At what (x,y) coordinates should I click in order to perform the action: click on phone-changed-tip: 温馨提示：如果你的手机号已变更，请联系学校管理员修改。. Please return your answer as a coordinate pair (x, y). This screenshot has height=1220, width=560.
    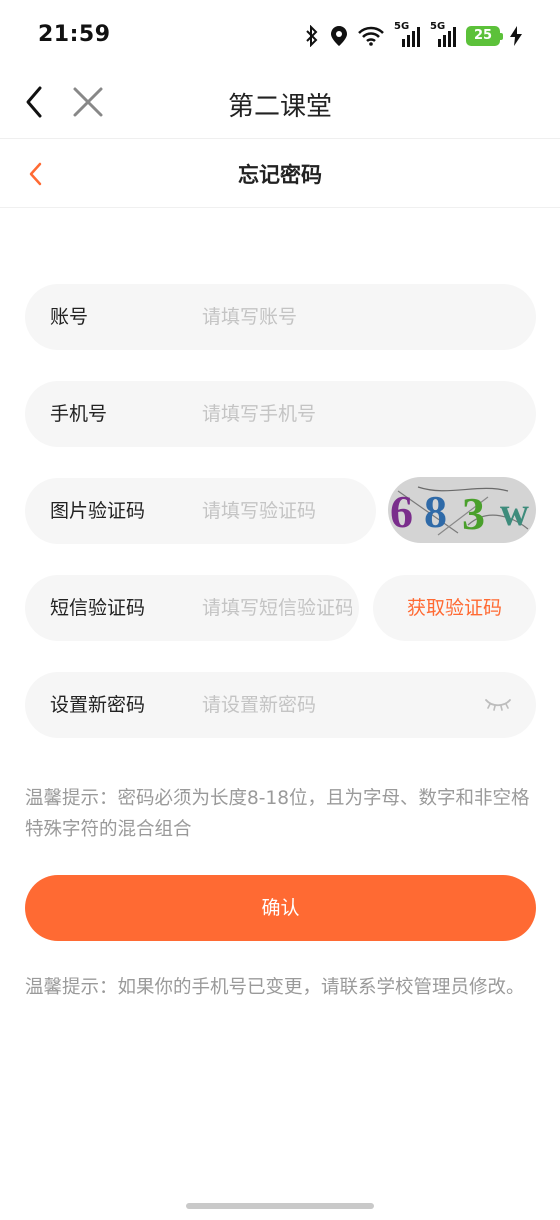
    Looking at the image, I should click on (275, 987).